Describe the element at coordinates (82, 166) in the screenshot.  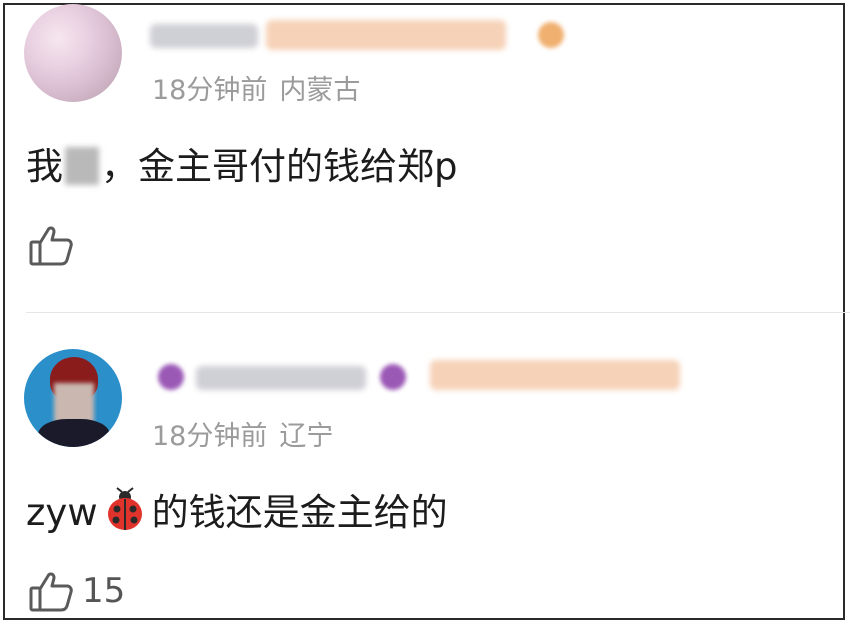
I see `censored-text` at that location.